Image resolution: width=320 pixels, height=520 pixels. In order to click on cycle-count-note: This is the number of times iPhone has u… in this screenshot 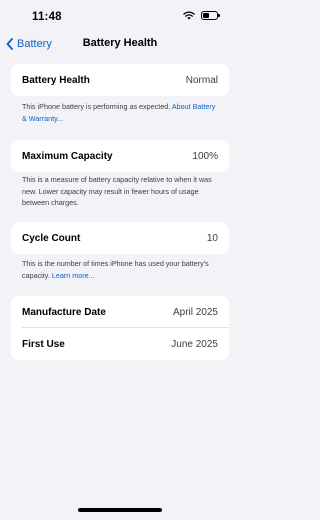, I will do `click(122, 269)`.